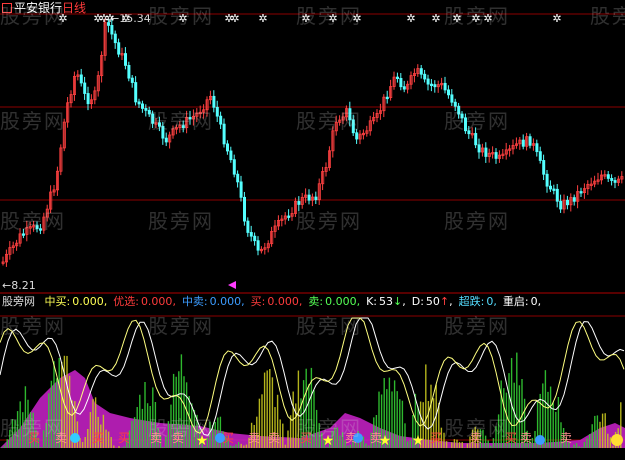  Describe the element at coordinates (126, 301) in the screenshot. I see `indicator-label: 优选:` at that location.